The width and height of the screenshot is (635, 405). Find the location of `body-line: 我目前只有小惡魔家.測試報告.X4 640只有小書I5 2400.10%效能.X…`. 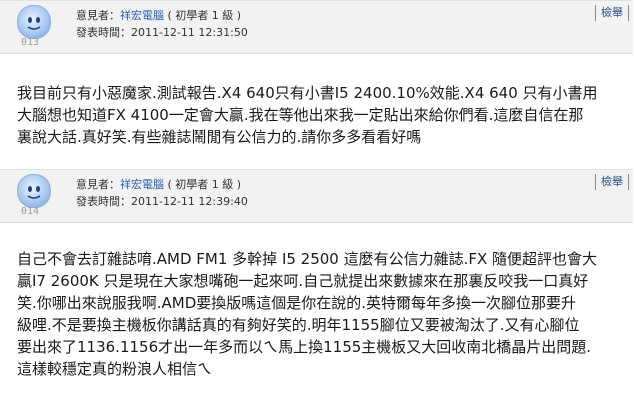

body-line: 我目前只有小惡魔家.測試報告.X4 640只有小書I5 2400.10%效能.X… is located at coordinates (307, 93).